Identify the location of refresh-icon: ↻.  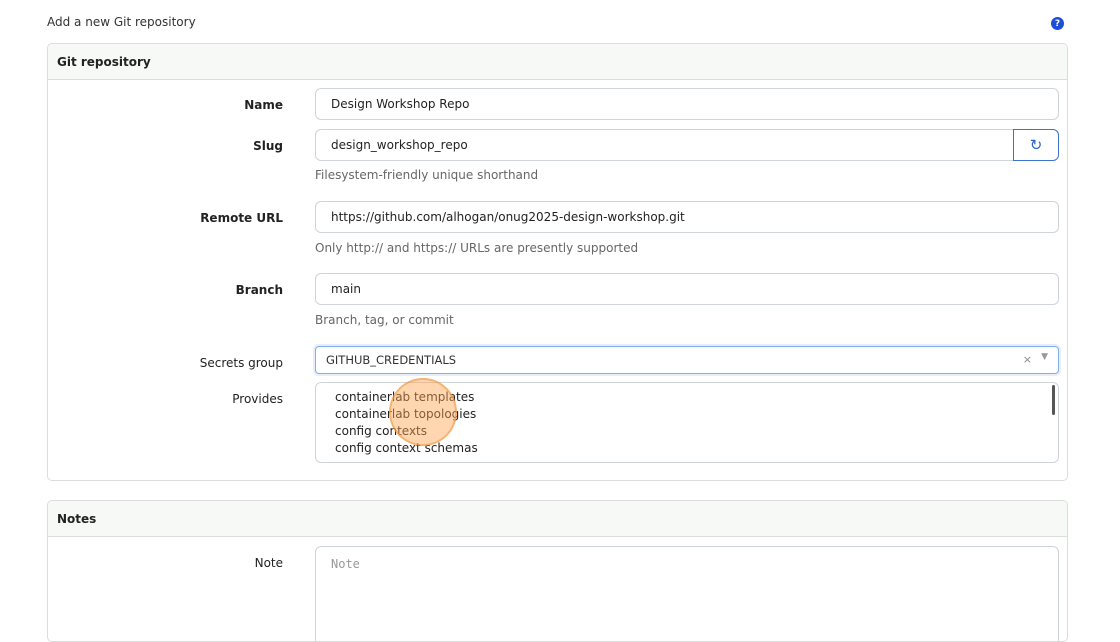
(1036, 145).